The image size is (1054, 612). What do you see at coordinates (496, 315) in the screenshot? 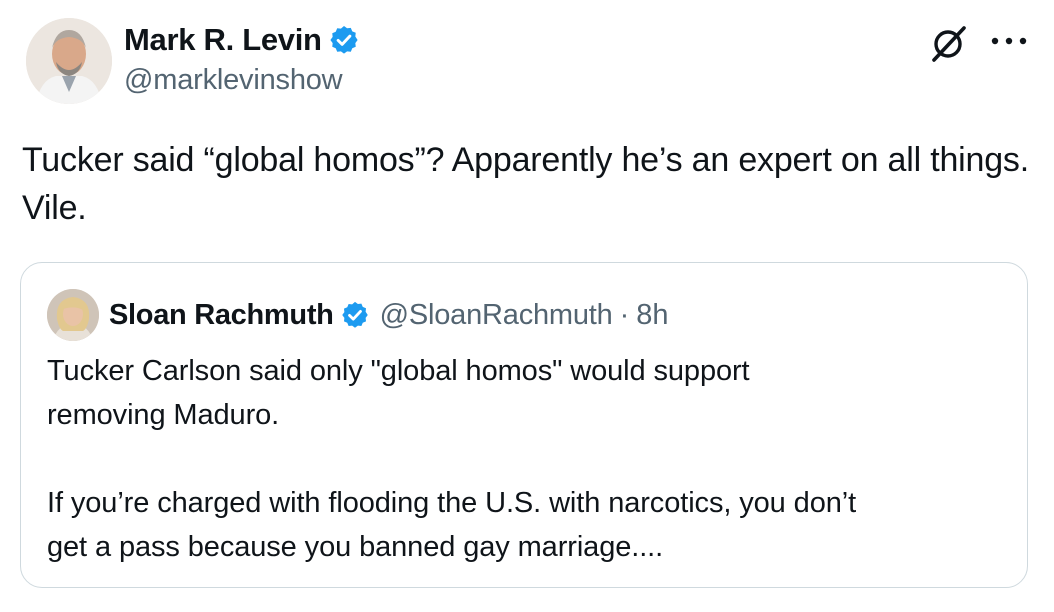
I see `quoted-author-handle: @SloanRachmuth` at bounding box center [496, 315].